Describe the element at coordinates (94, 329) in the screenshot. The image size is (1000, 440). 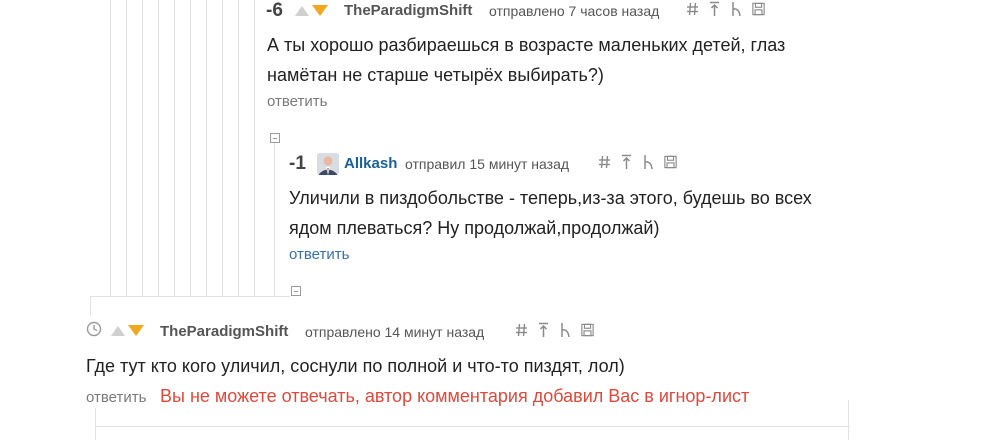
I see `clock-icon` at that location.